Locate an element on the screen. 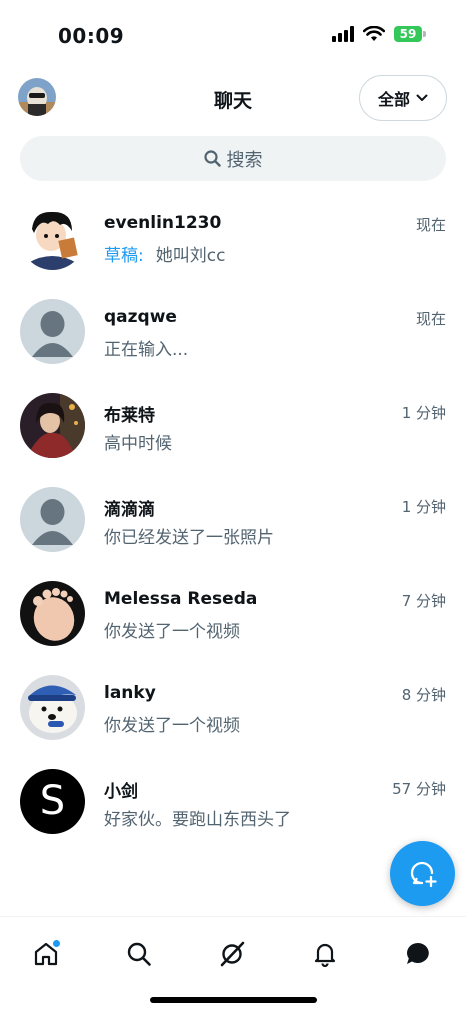 The height and width of the screenshot is (1013, 466). nav-home is located at coordinates (46, 954).